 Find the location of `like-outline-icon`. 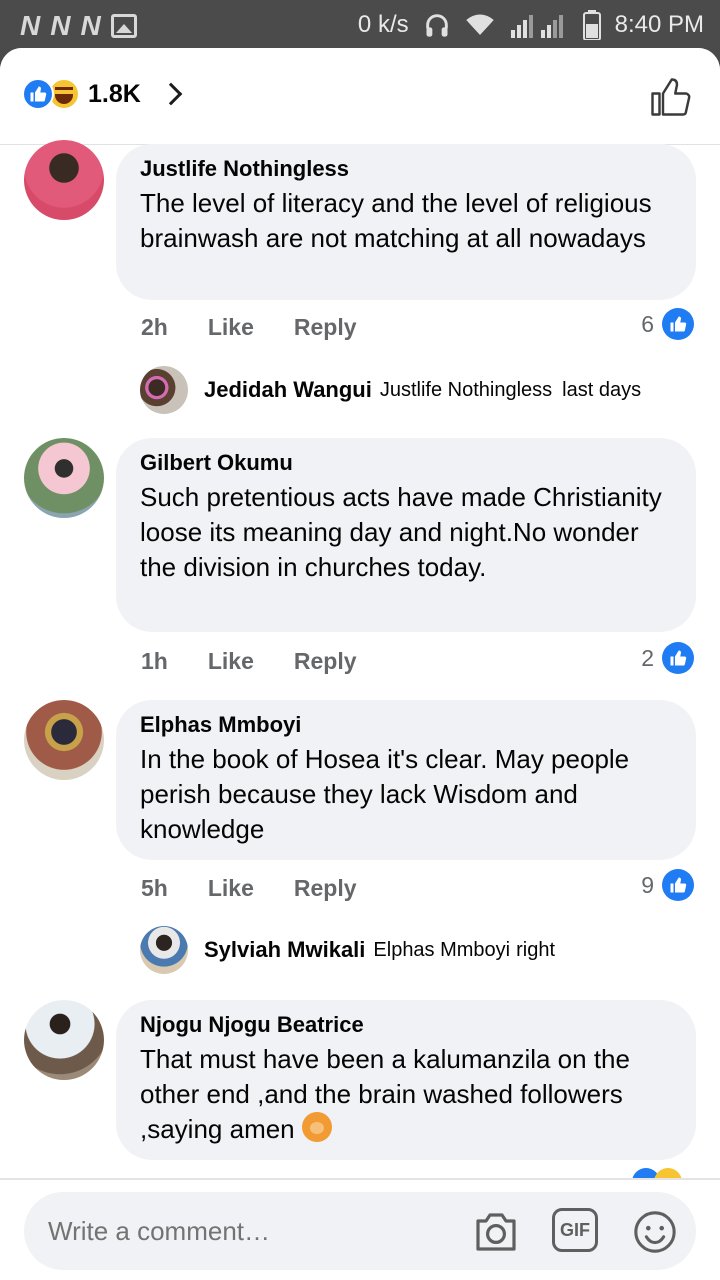

like-outline-icon is located at coordinates (670, 97).